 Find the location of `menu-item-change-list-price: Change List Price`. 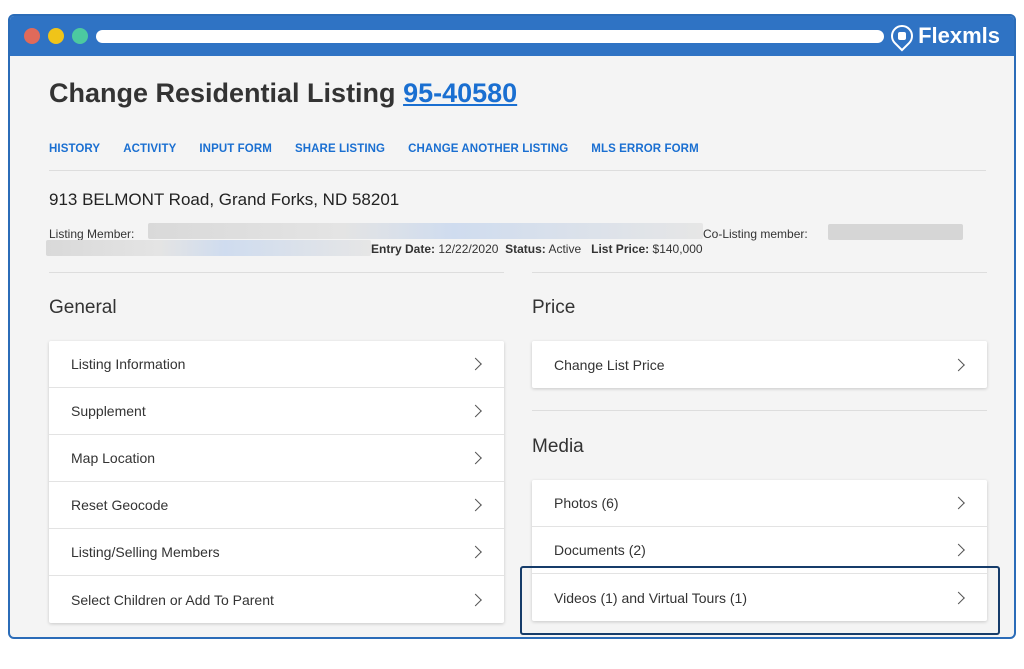

menu-item-change-list-price: Change List Price is located at coordinates (759, 364).